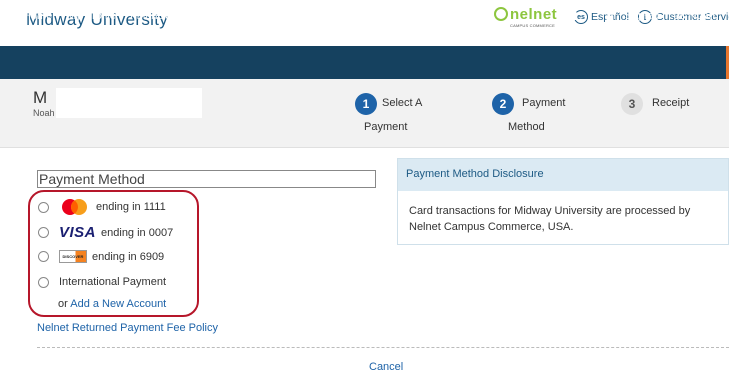  Describe the element at coordinates (402, 103) in the screenshot. I see `step-1-label: Select A` at that location.